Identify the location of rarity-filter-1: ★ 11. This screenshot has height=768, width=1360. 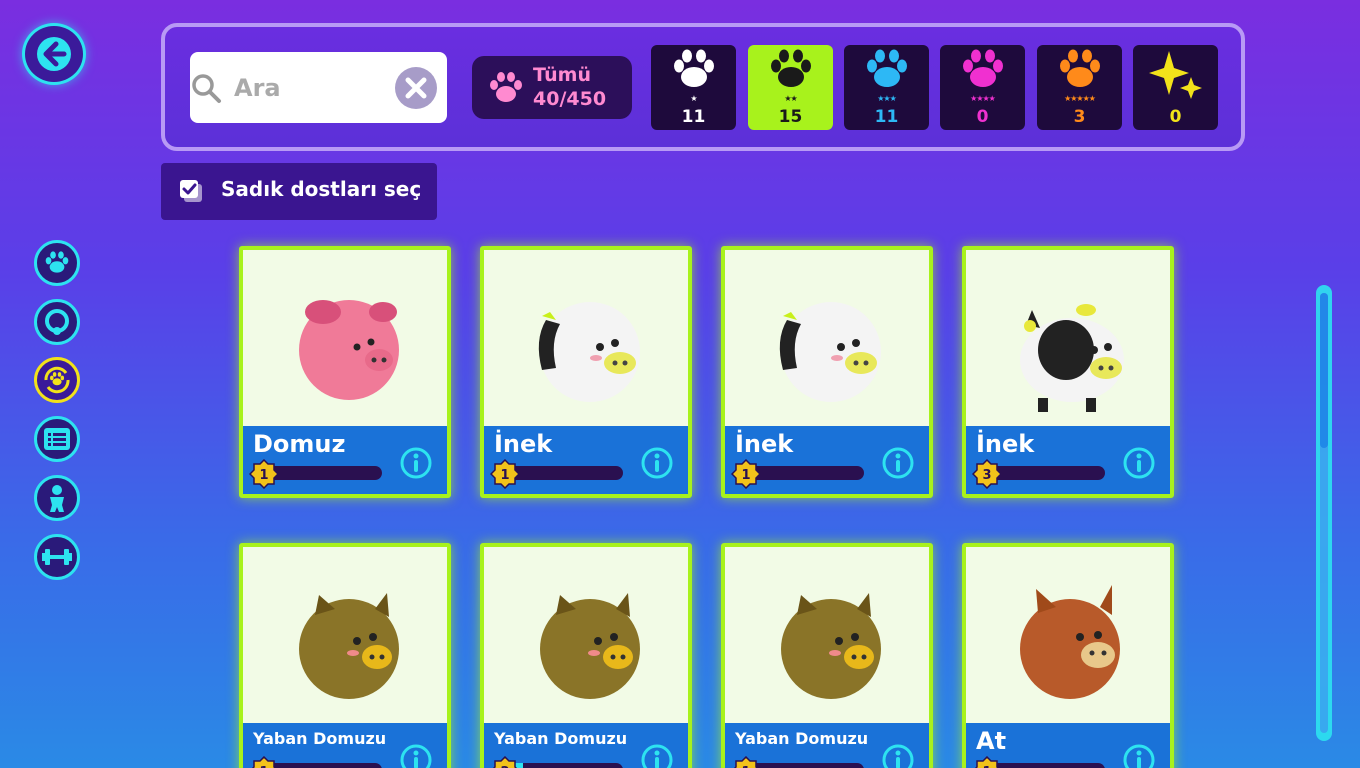
(693, 87).